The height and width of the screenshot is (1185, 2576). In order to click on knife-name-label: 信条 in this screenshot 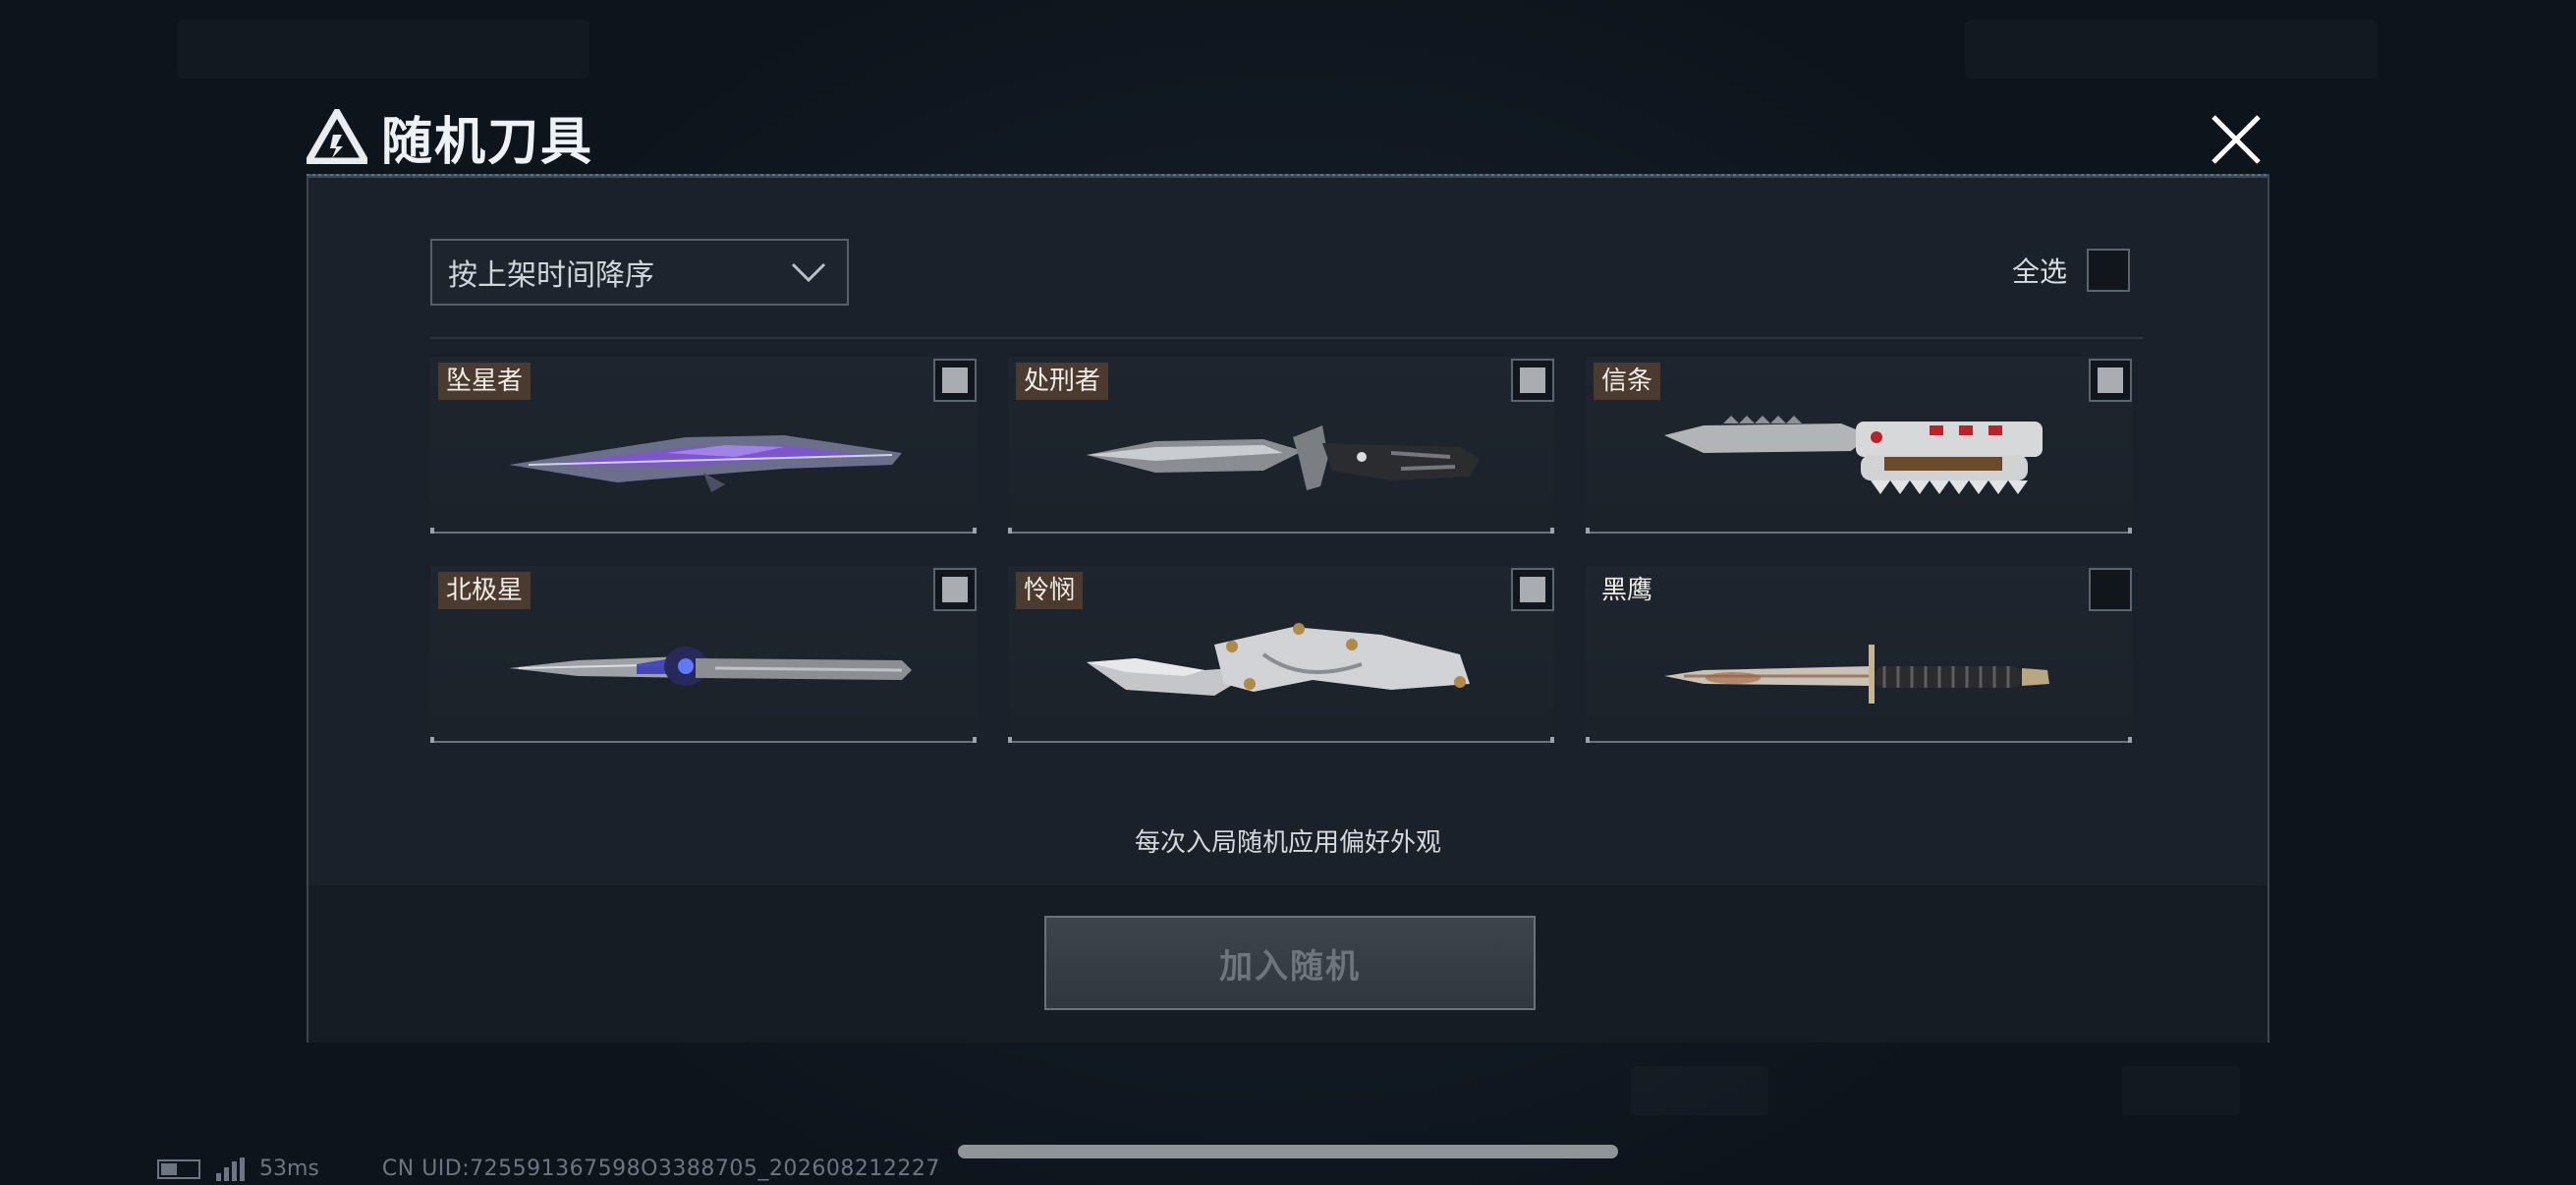, I will do `click(1627, 382)`.